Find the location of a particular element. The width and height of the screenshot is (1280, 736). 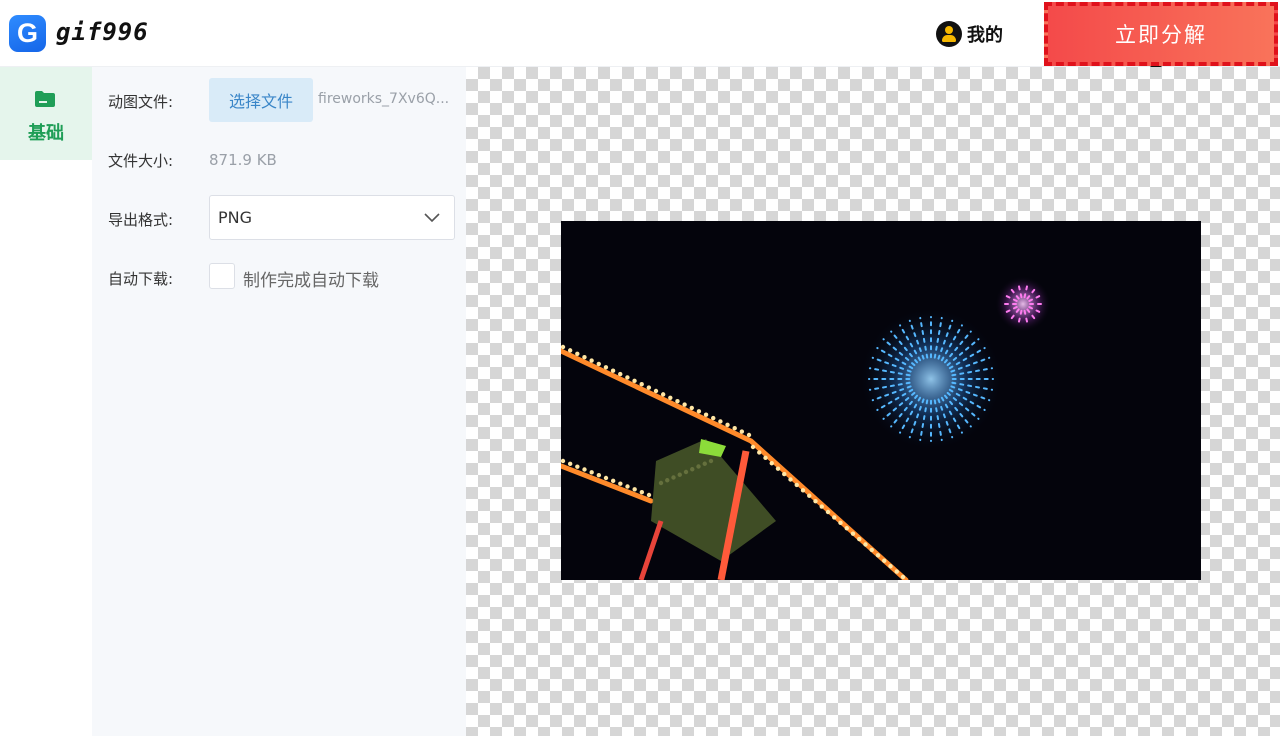

tab-basic: 基础 is located at coordinates (46, 113).